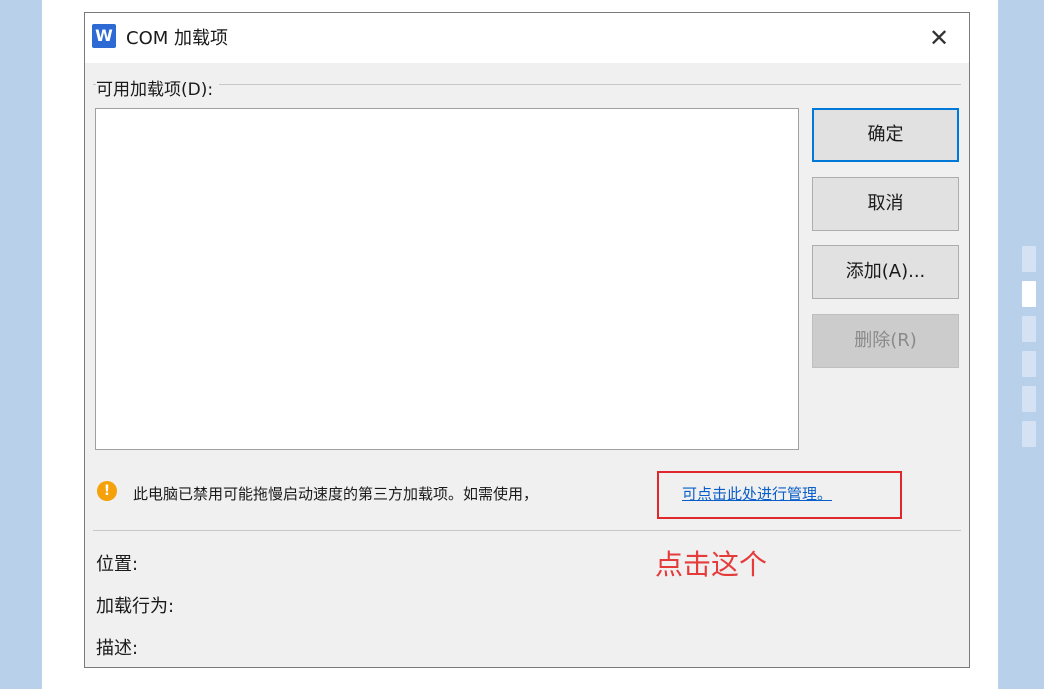 Image resolution: width=1044 pixels, height=689 pixels. Describe the element at coordinates (885, 135) in the screenshot. I see `ok-button: 确定` at that location.